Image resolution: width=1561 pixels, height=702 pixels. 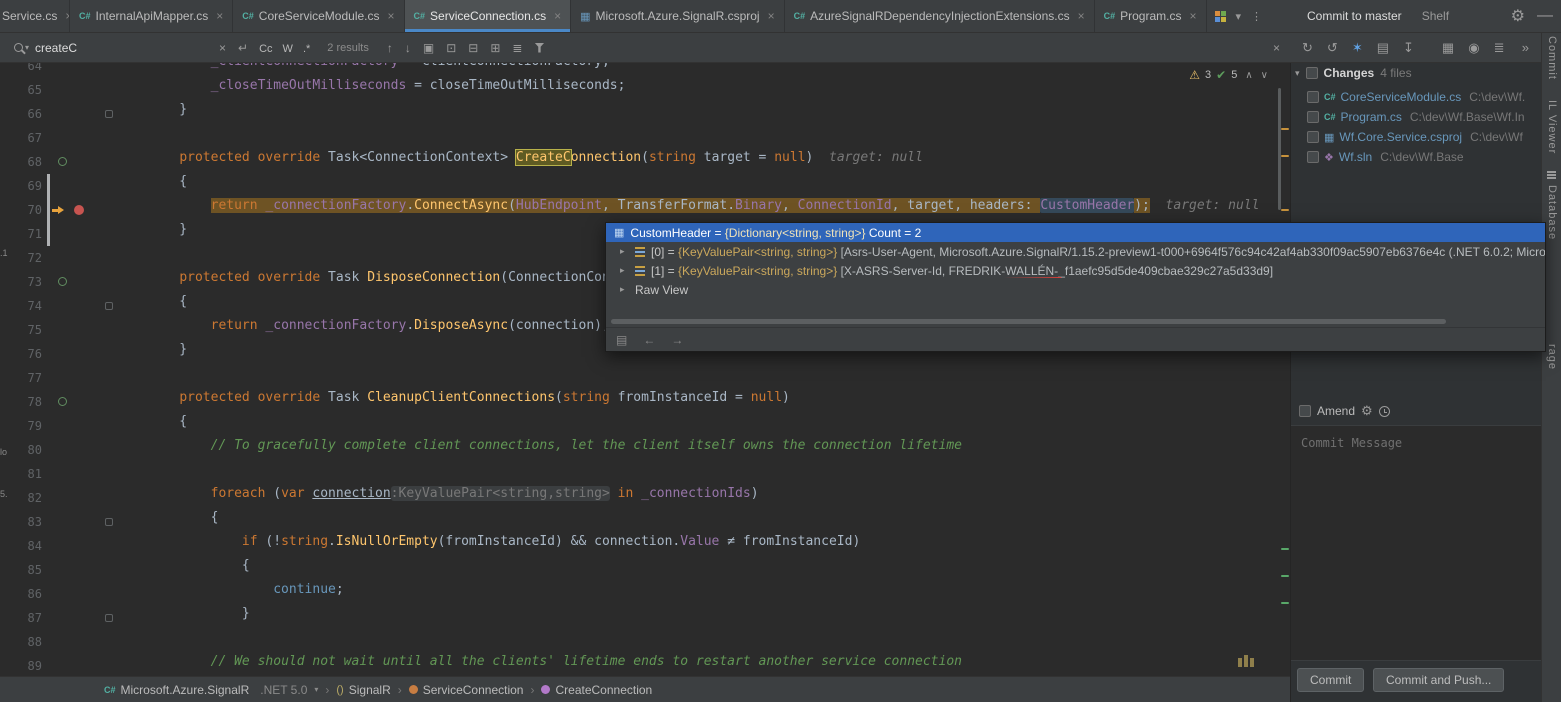 I want to click on changelist-icon: ▤, so click(x=1383, y=48).